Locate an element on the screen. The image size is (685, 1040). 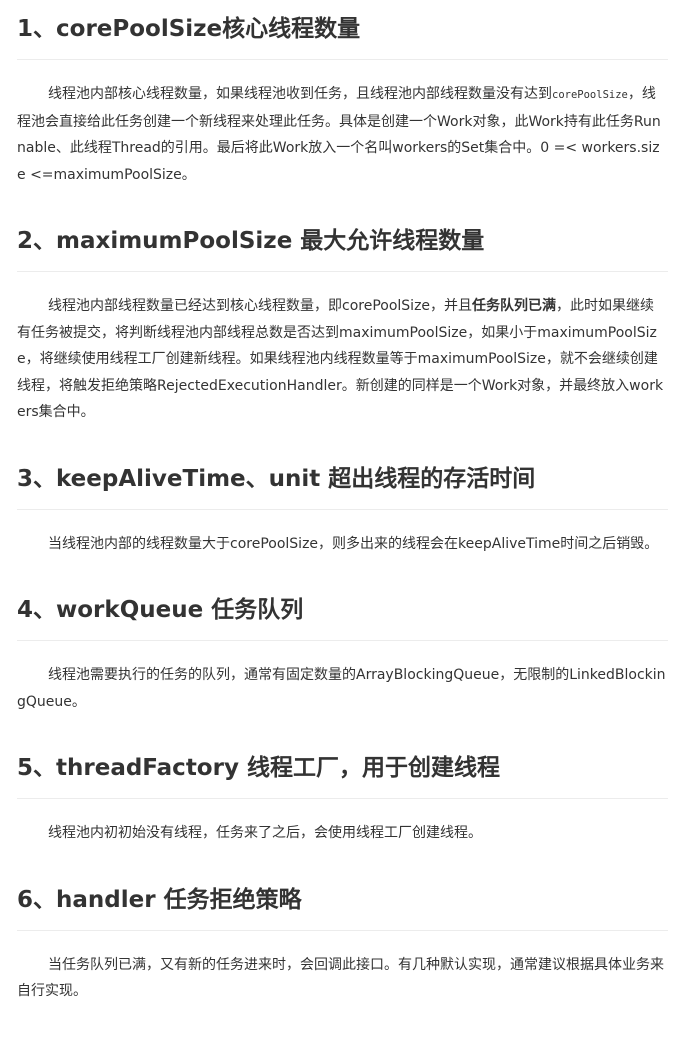
section-title: 1、corePoolSize核心线程数量 is located at coordinates (189, 29).